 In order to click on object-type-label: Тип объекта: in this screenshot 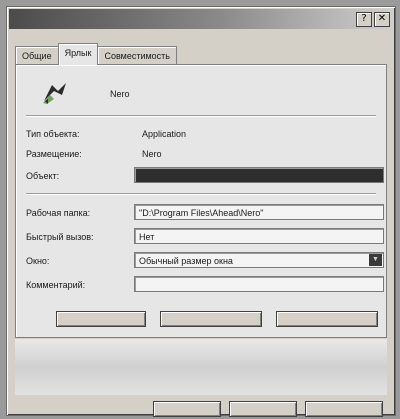, I will do `click(53, 134)`.